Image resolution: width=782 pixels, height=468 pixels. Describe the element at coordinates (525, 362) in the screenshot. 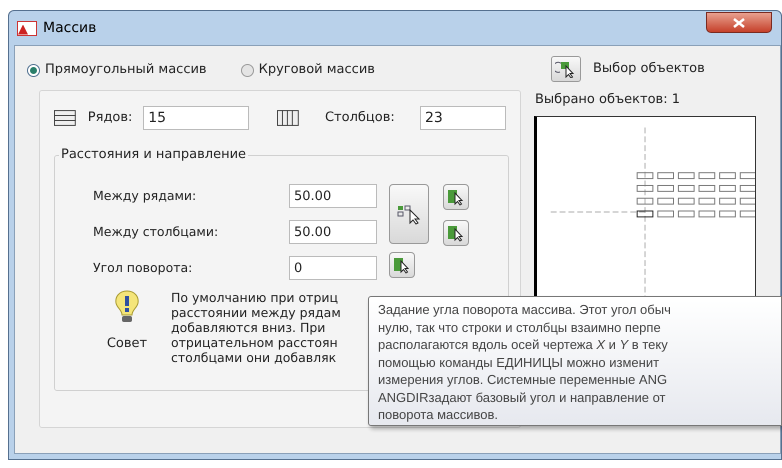

I see `tooltip-text: Задание угла поворота массива. Этот угол обыч нулю, так что строки и столбцы взаимно перпе располагаются вдоль осей чертежа X и Y в теку помощью команды ЕДИНИЦЫ можно изменит измерения углов. Системные переменные ANG ANGDIRзадают базовый угол и направление от поворота массивов.` at that location.